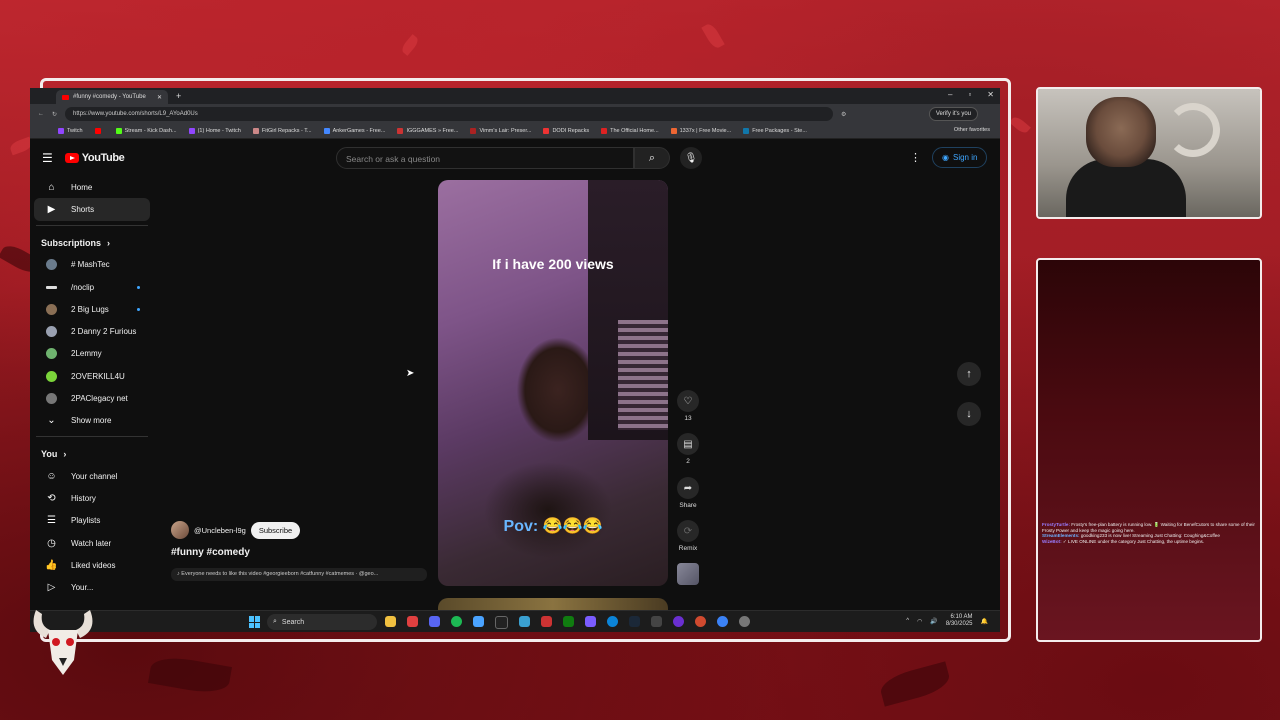 The width and height of the screenshot is (1280, 720). I want to click on sidebar-item-home: ⌂ Home, so click(92, 187).